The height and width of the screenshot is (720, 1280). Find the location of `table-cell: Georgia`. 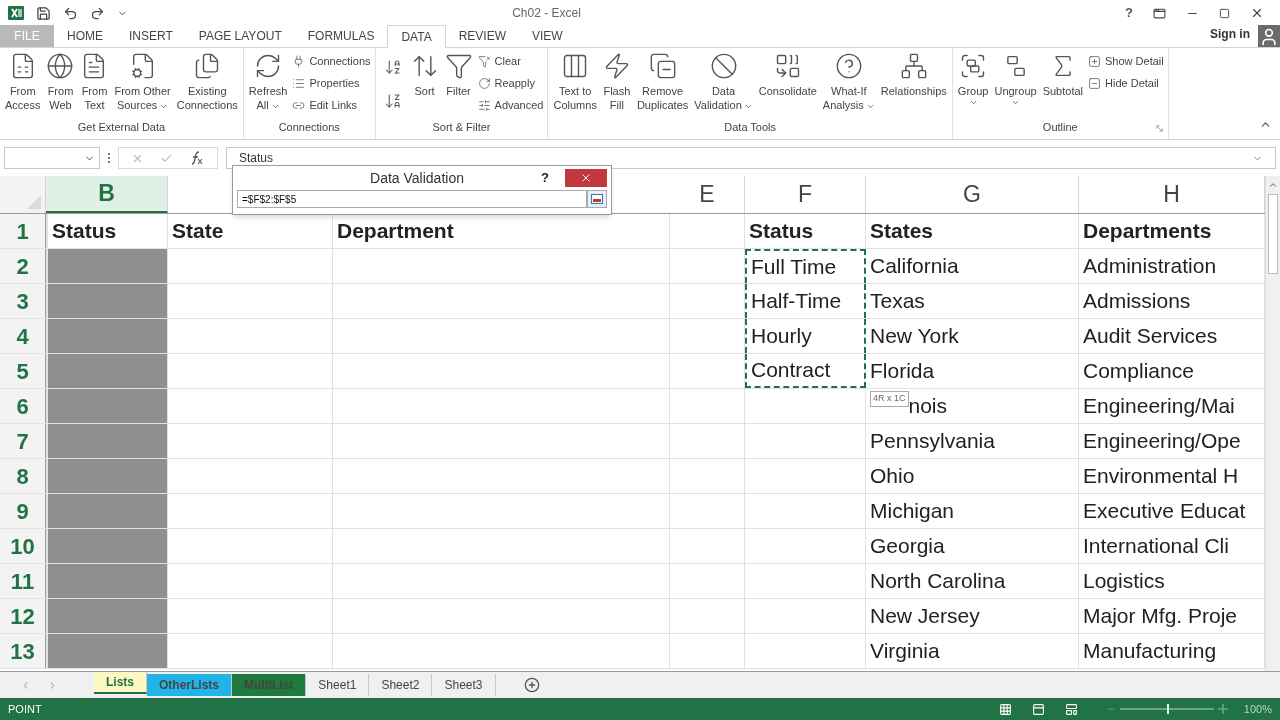

table-cell: Georgia is located at coordinates (972, 546).